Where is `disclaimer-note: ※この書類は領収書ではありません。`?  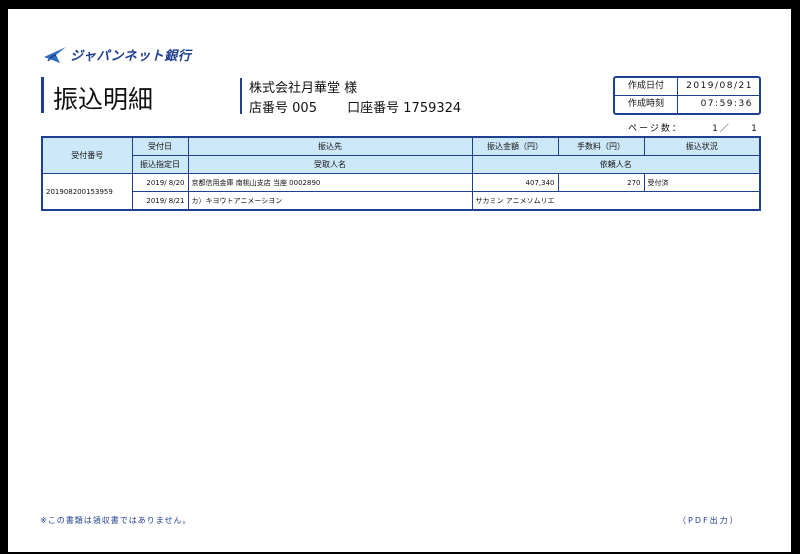 disclaimer-note: ※この書類は領収書ではありません。 is located at coordinates (116, 520).